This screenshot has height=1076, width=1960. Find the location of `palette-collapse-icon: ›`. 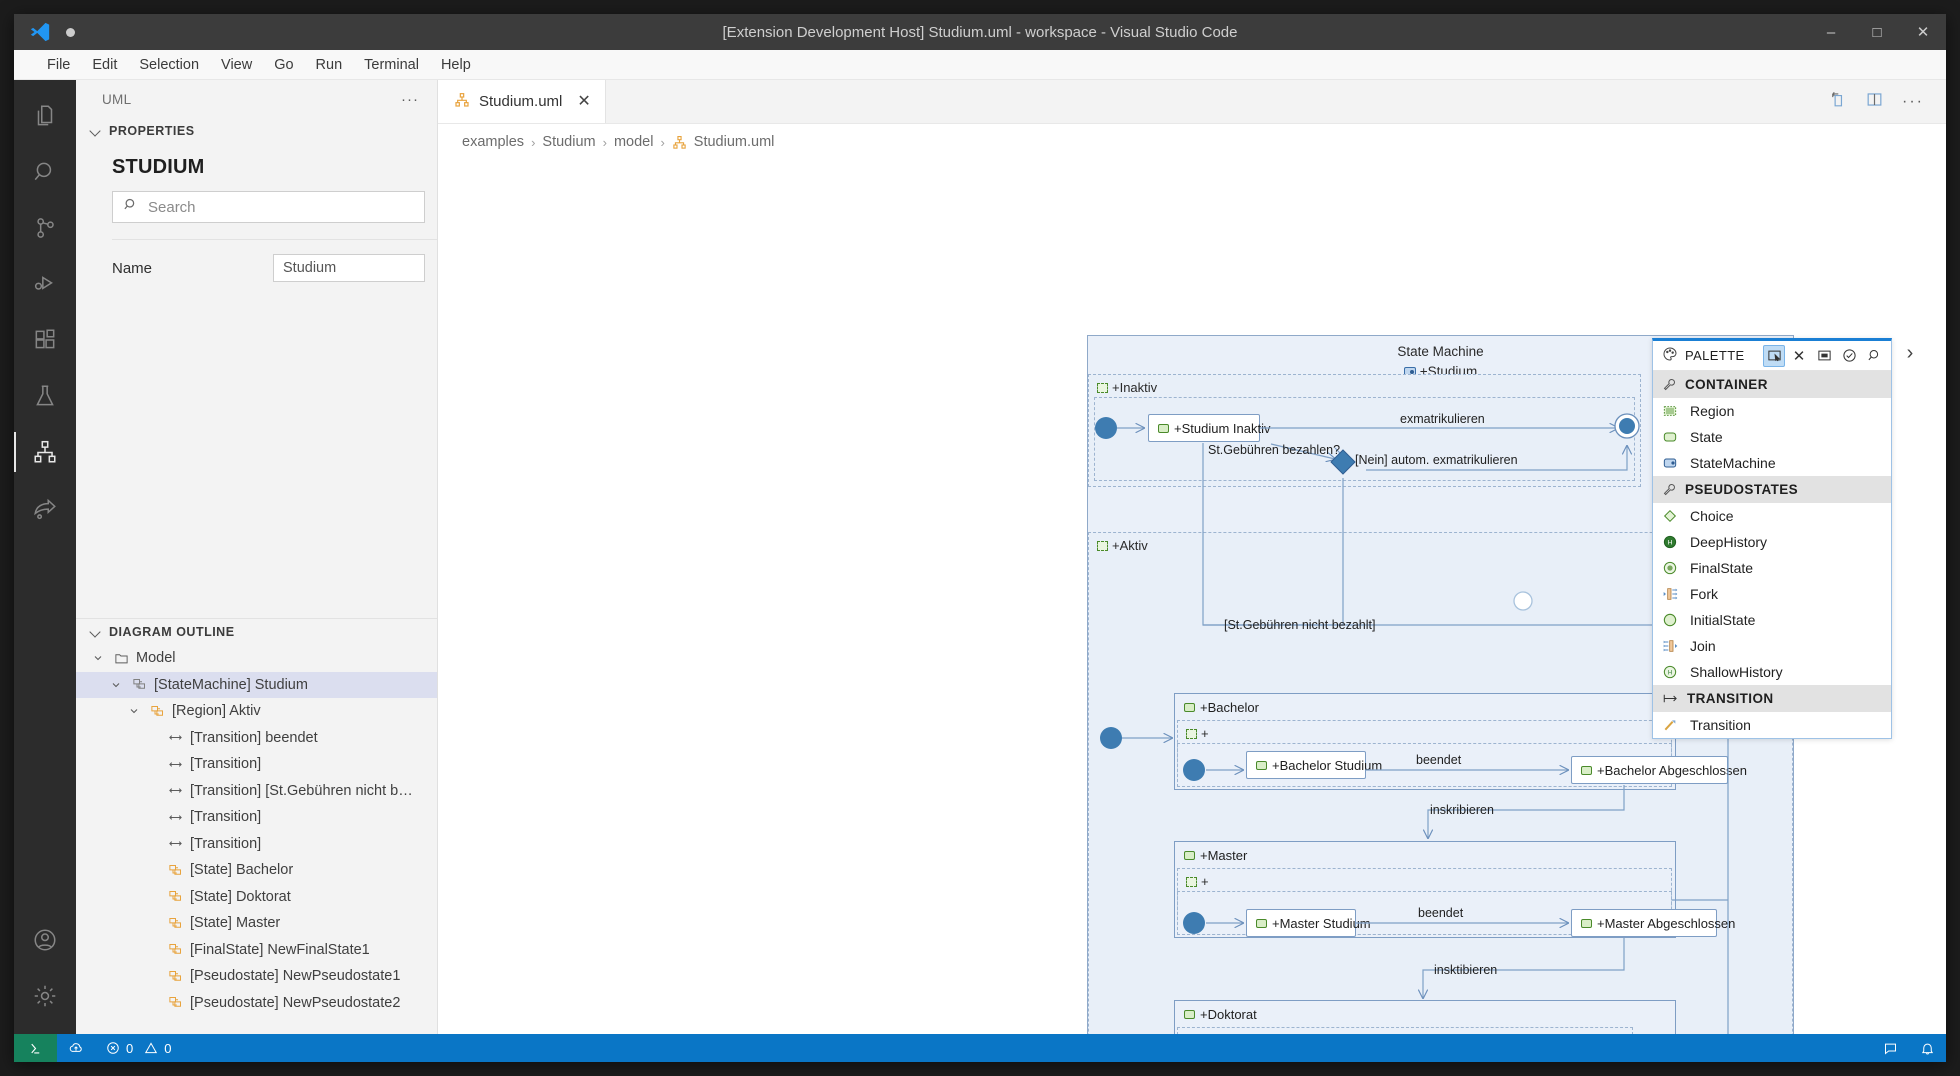

palette-collapse-icon: › is located at coordinates (1910, 353).